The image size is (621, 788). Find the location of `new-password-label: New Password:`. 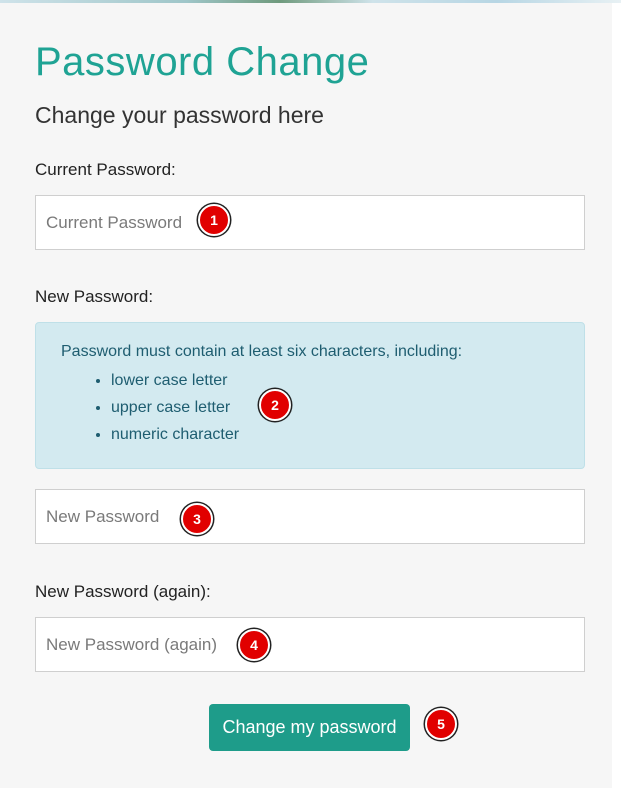

new-password-label: New Password: is located at coordinates (94, 296).